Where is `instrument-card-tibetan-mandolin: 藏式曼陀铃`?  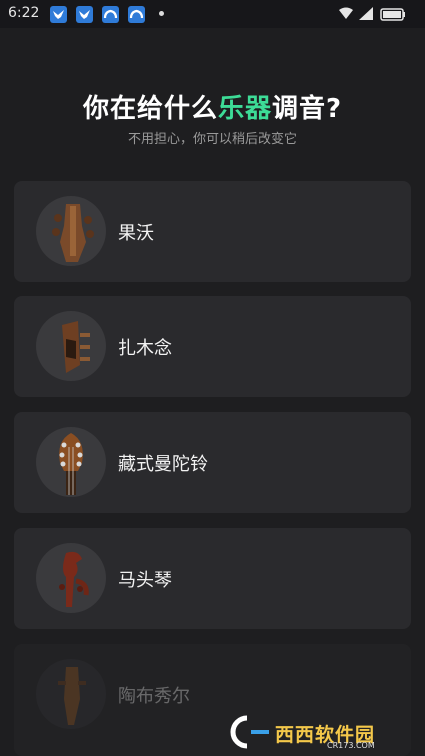
instrument-card-tibetan-mandolin: 藏式曼陀铃 is located at coordinates (212, 462).